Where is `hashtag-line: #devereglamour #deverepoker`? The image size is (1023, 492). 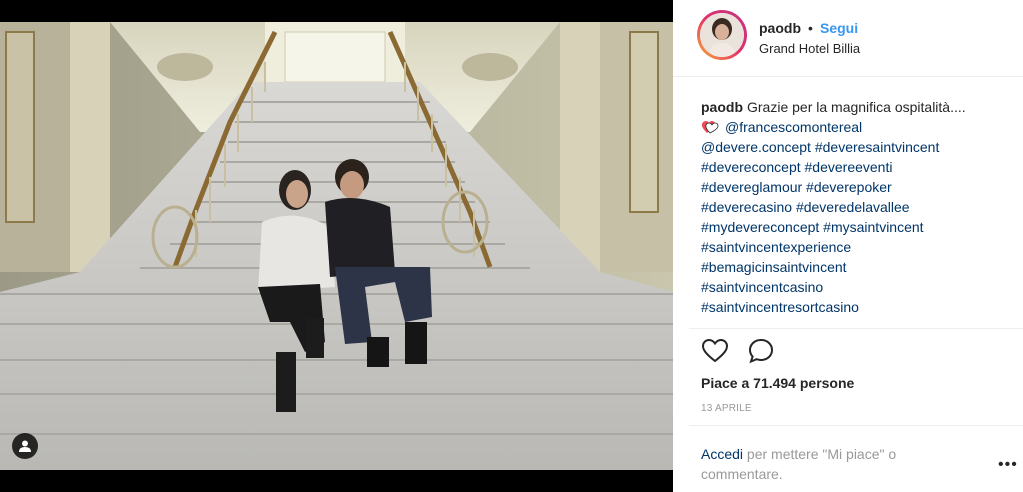
hashtag-line: #devereglamour #deverepoker is located at coordinates (858, 187).